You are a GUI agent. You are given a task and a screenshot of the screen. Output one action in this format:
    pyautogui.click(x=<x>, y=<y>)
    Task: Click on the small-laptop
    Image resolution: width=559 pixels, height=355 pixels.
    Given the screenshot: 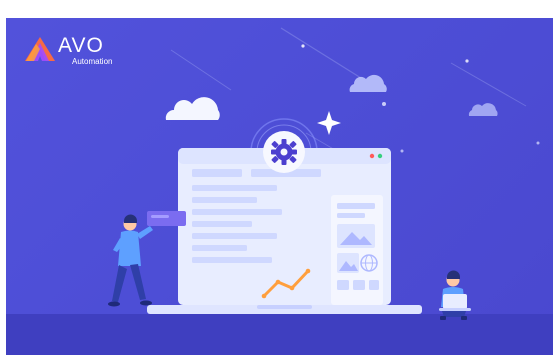 What is the action you would take?
    pyautogui.click(x=455, y=301)
    